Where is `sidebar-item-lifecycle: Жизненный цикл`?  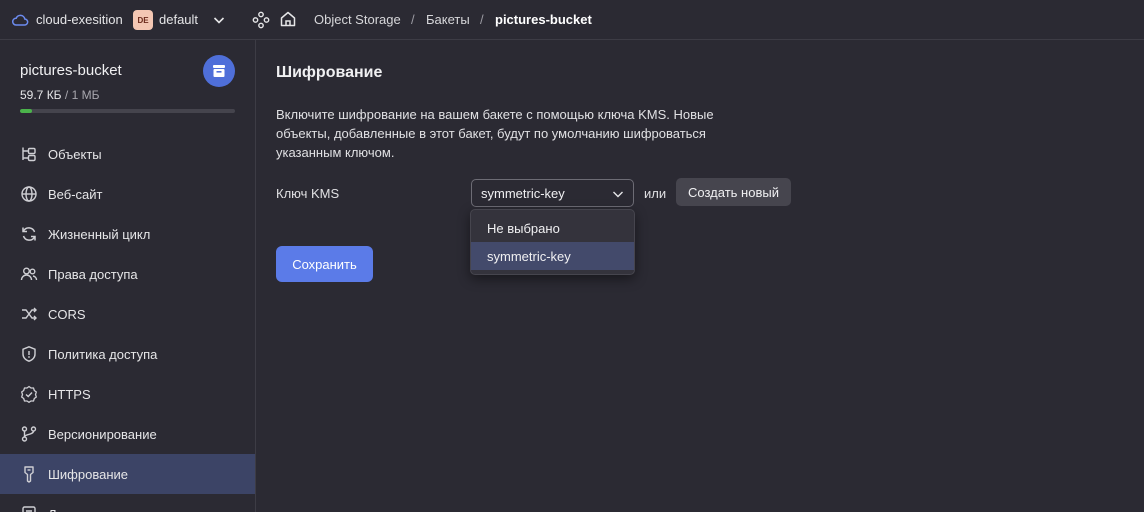 sidebar-item-lifecycle: Жизненный цикл is located at coordinates (127, 234).